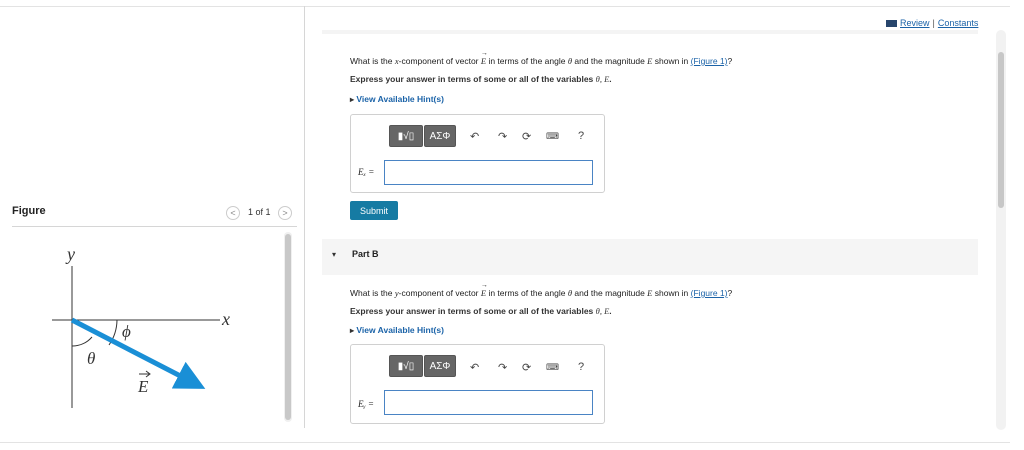 The height and width of the screenshot is (450, 1024). I want to click on part-a-top-bar, so click(650, 32).